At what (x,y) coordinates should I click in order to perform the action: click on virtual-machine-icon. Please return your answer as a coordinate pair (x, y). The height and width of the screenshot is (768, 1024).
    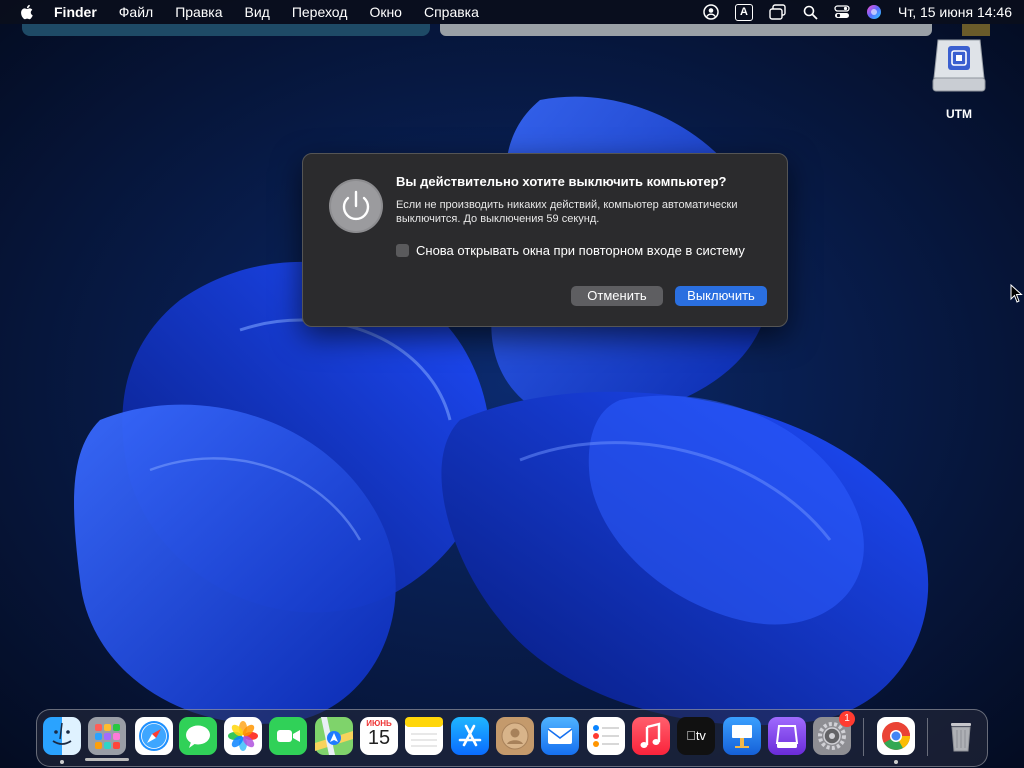
    Looking at the image, I should click on (787, 736).